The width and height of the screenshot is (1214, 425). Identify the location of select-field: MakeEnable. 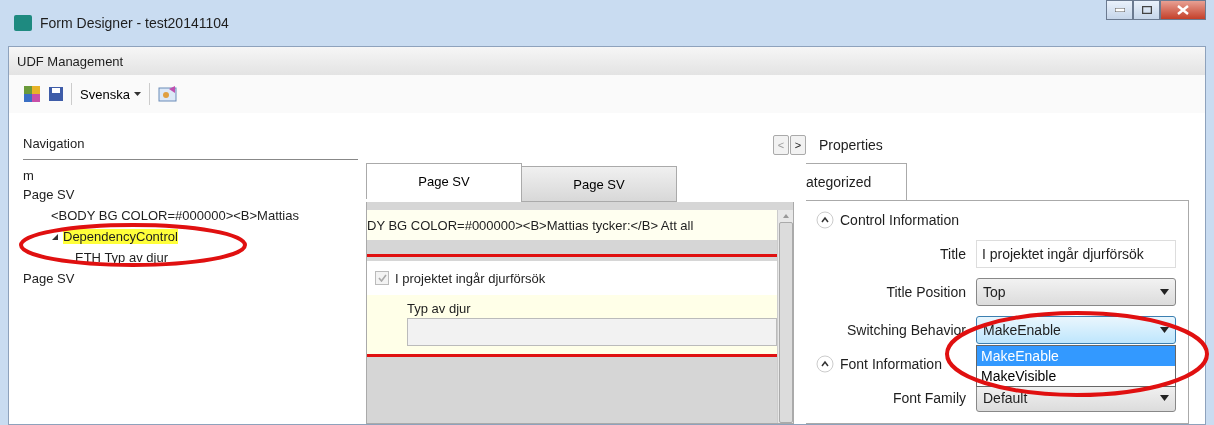
(1076, 330).